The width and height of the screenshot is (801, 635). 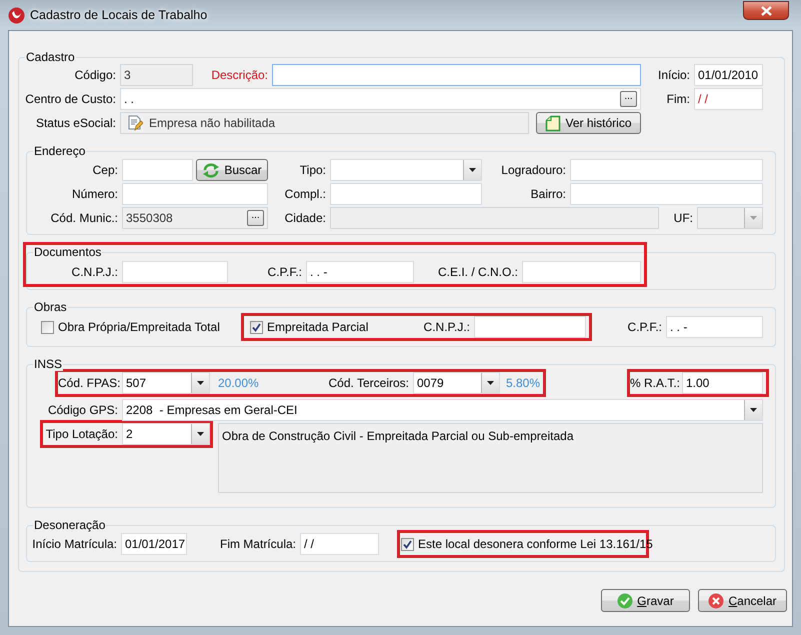 What do you see at coordinates (94, 194) in the screenshot?
I see `field-label: Número:` at bounding box center [94, 194].